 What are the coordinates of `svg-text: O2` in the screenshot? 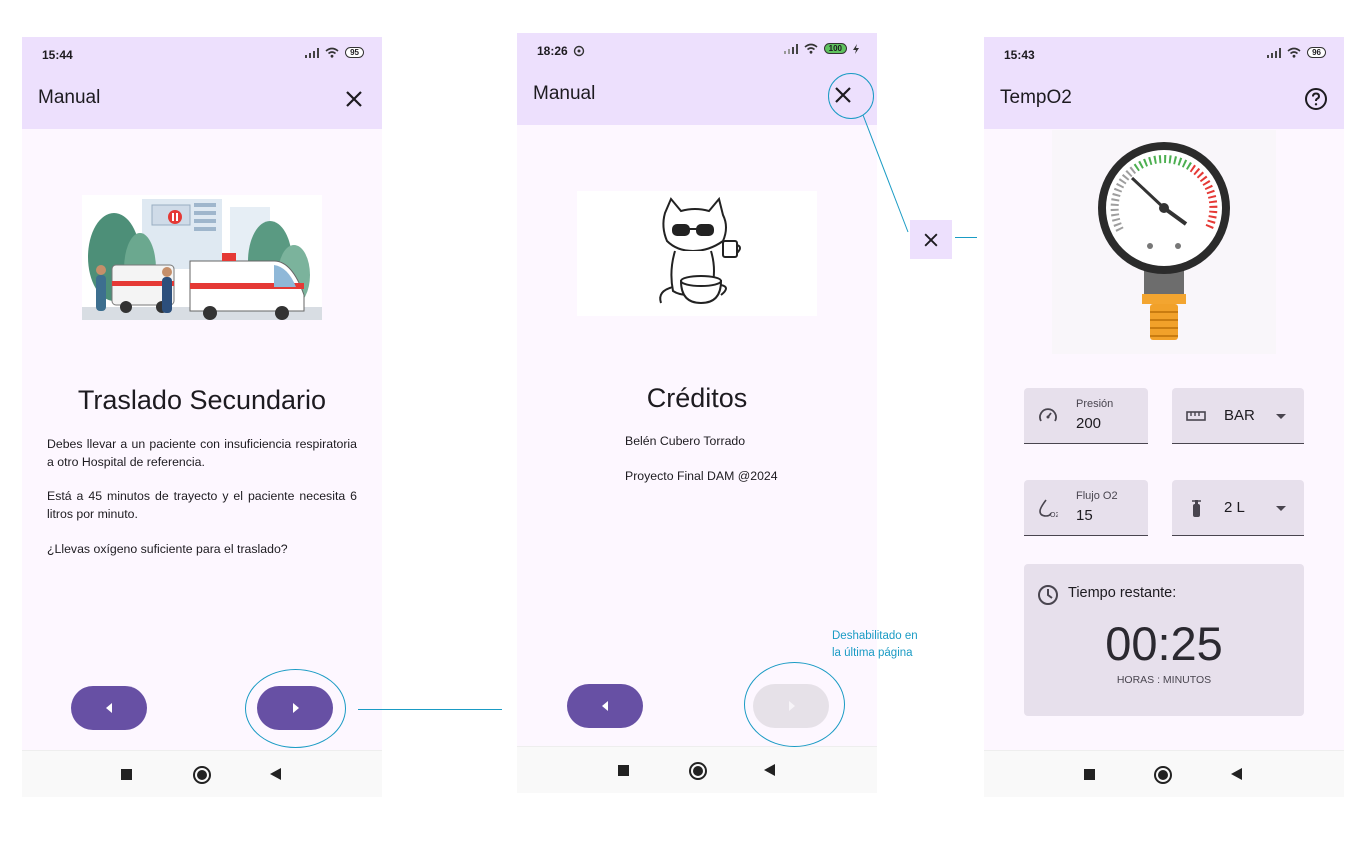 It's located at (1054, 515).